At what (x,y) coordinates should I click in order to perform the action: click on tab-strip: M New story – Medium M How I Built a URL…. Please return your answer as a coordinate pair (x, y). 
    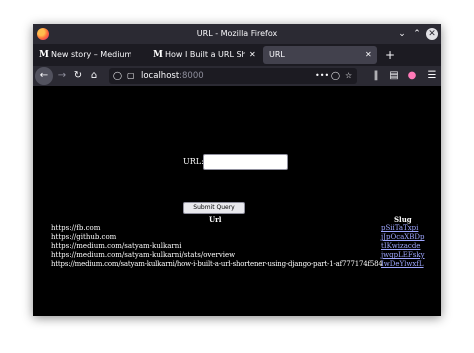
    Looking at the image, I should click on (237, 55).